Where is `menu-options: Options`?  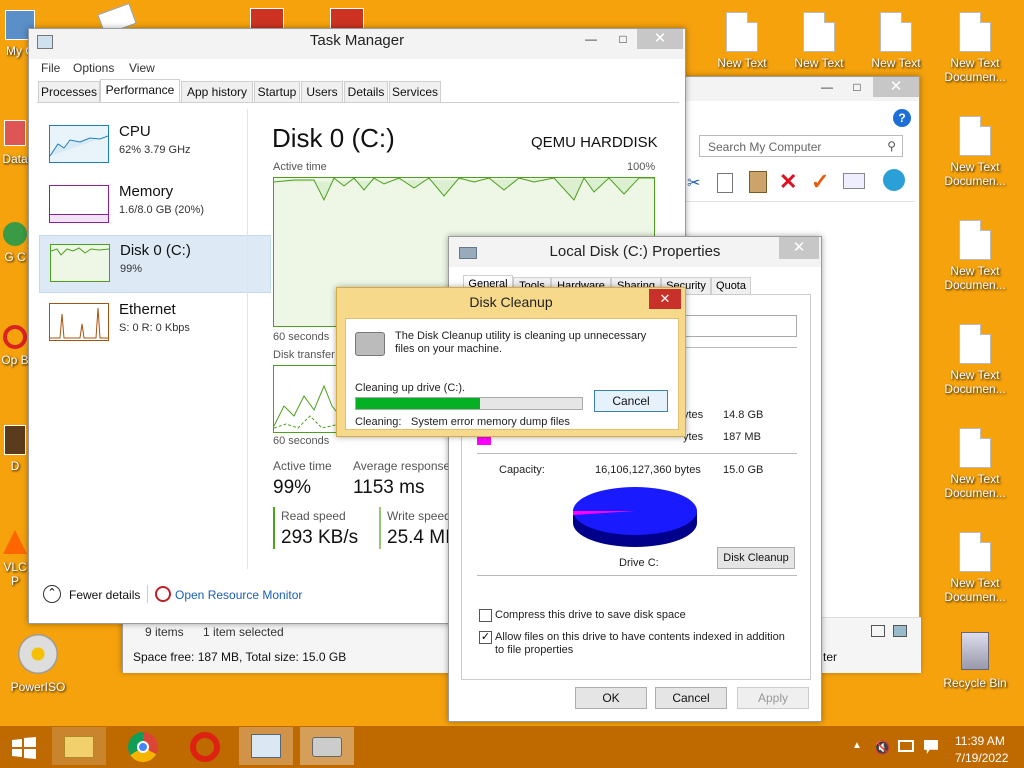 menu-options: Options is located at coordinates (93, 68).